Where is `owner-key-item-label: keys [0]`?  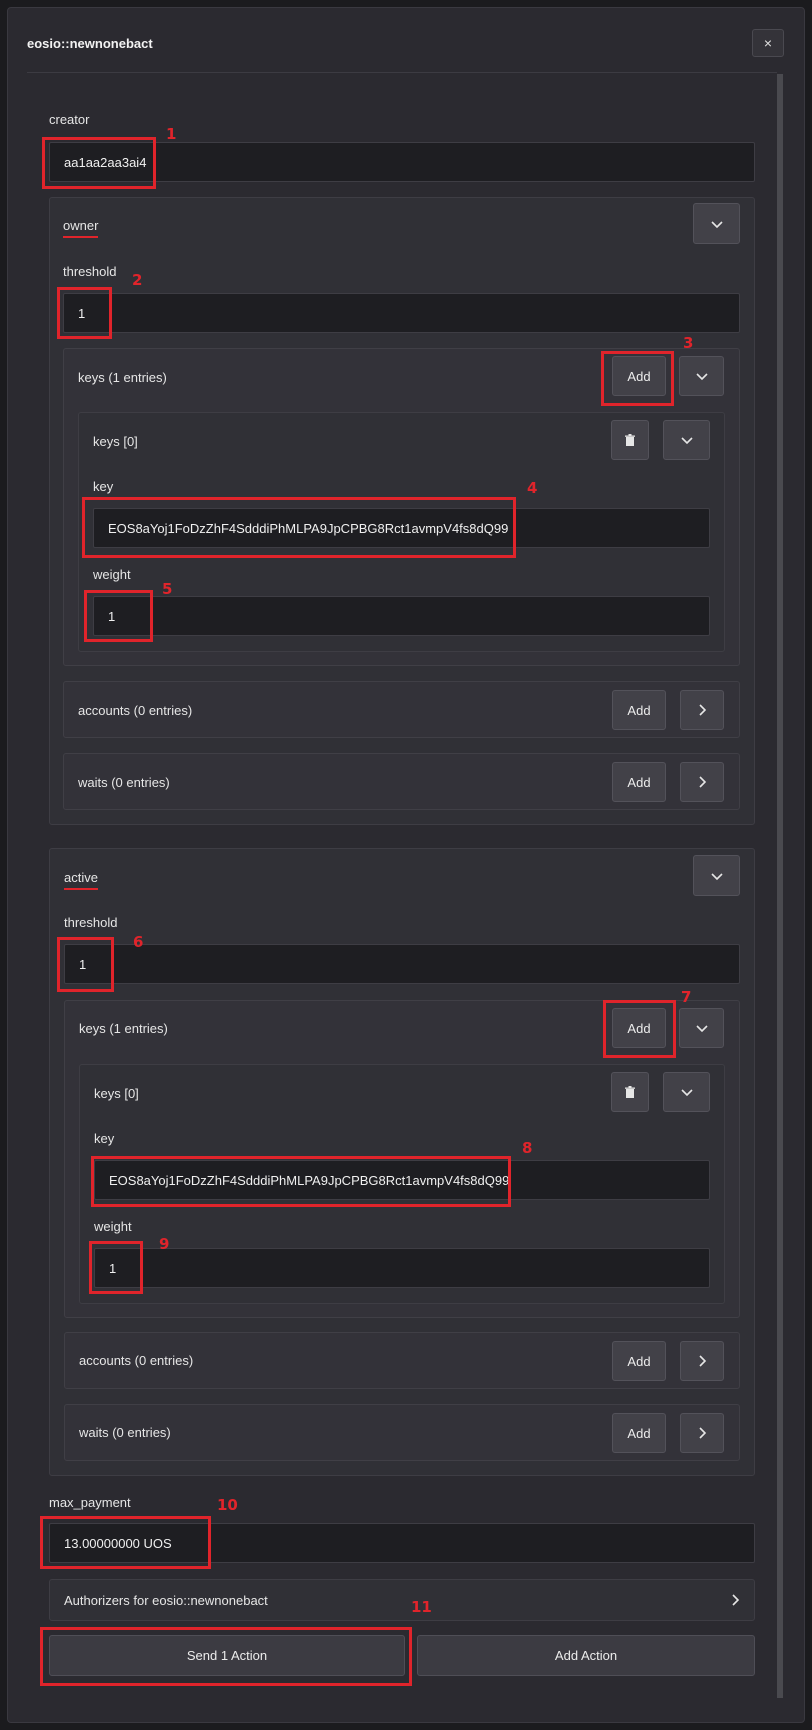
owner-key-item-label: keys [0] is located at coordinates (115, 441).